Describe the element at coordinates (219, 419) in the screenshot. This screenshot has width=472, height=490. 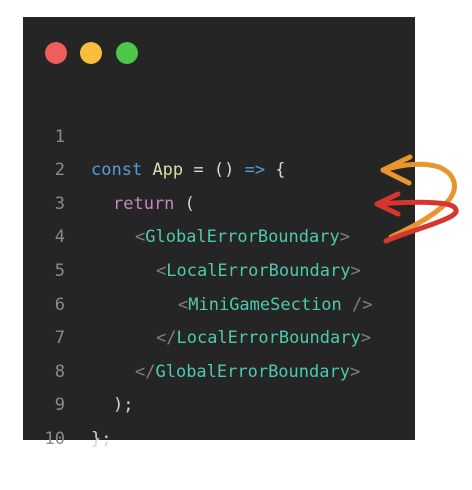
I see `code-line-10: 10` at that location.